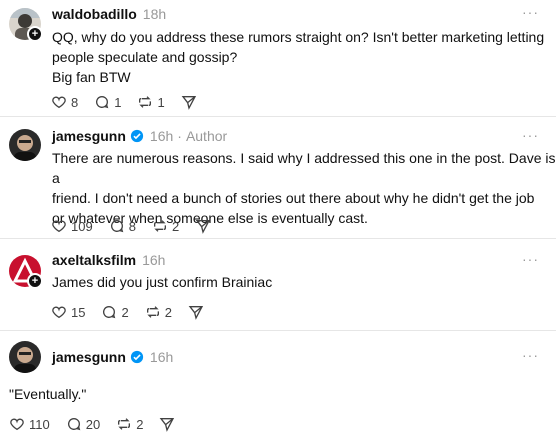  I want to click on reply-button: 8, so click(122, 226).